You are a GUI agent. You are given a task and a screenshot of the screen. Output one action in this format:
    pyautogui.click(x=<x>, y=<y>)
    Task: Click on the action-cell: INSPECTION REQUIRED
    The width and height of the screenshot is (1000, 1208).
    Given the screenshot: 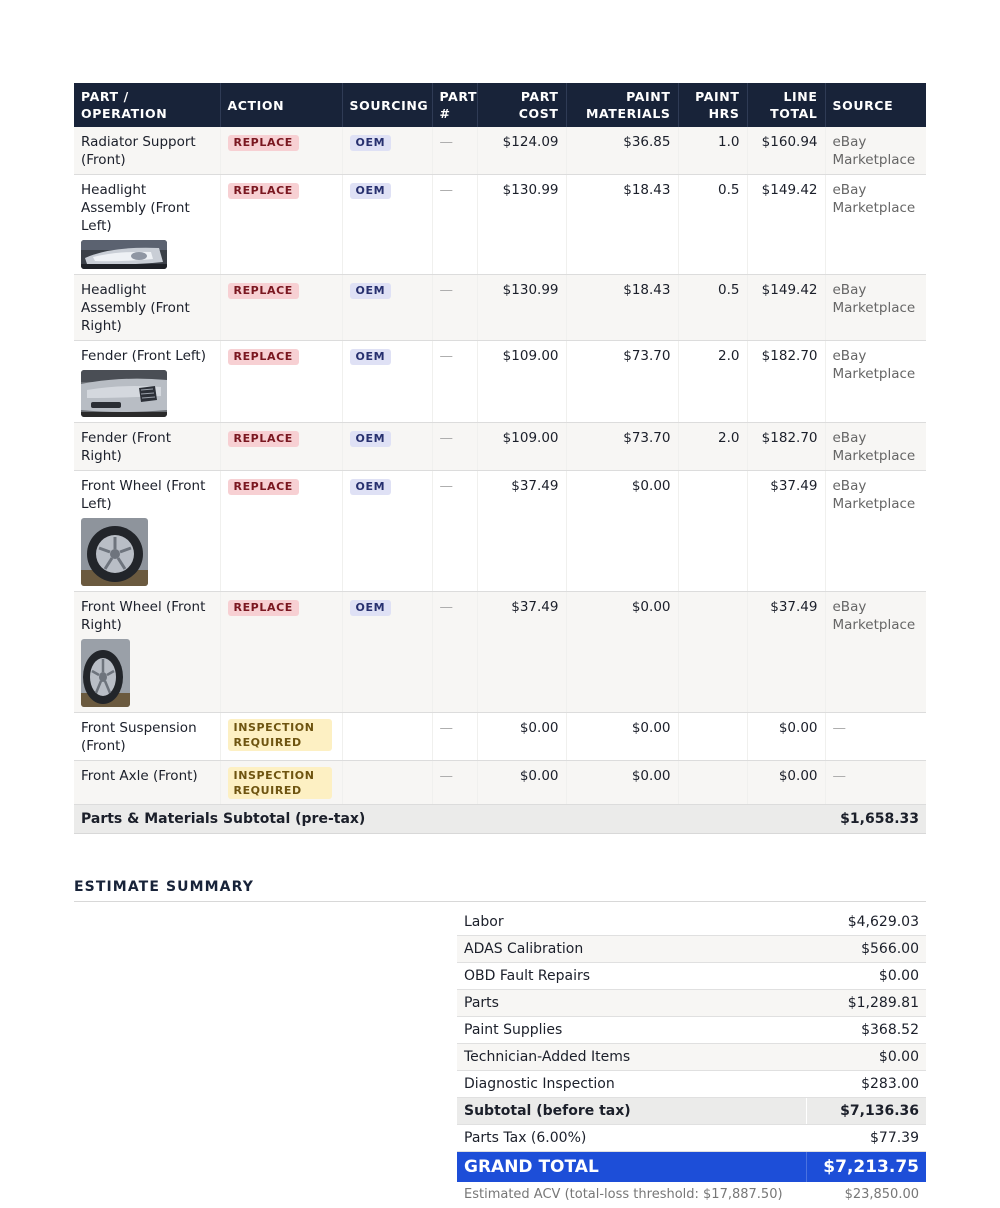 What is the action you would take?
    pyautogui.click(x=281, y=736)
    